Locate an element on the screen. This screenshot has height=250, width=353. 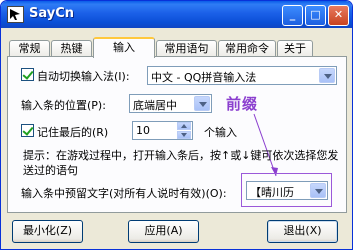
maximize-window-button: □ is located at coordinates (315, 15).